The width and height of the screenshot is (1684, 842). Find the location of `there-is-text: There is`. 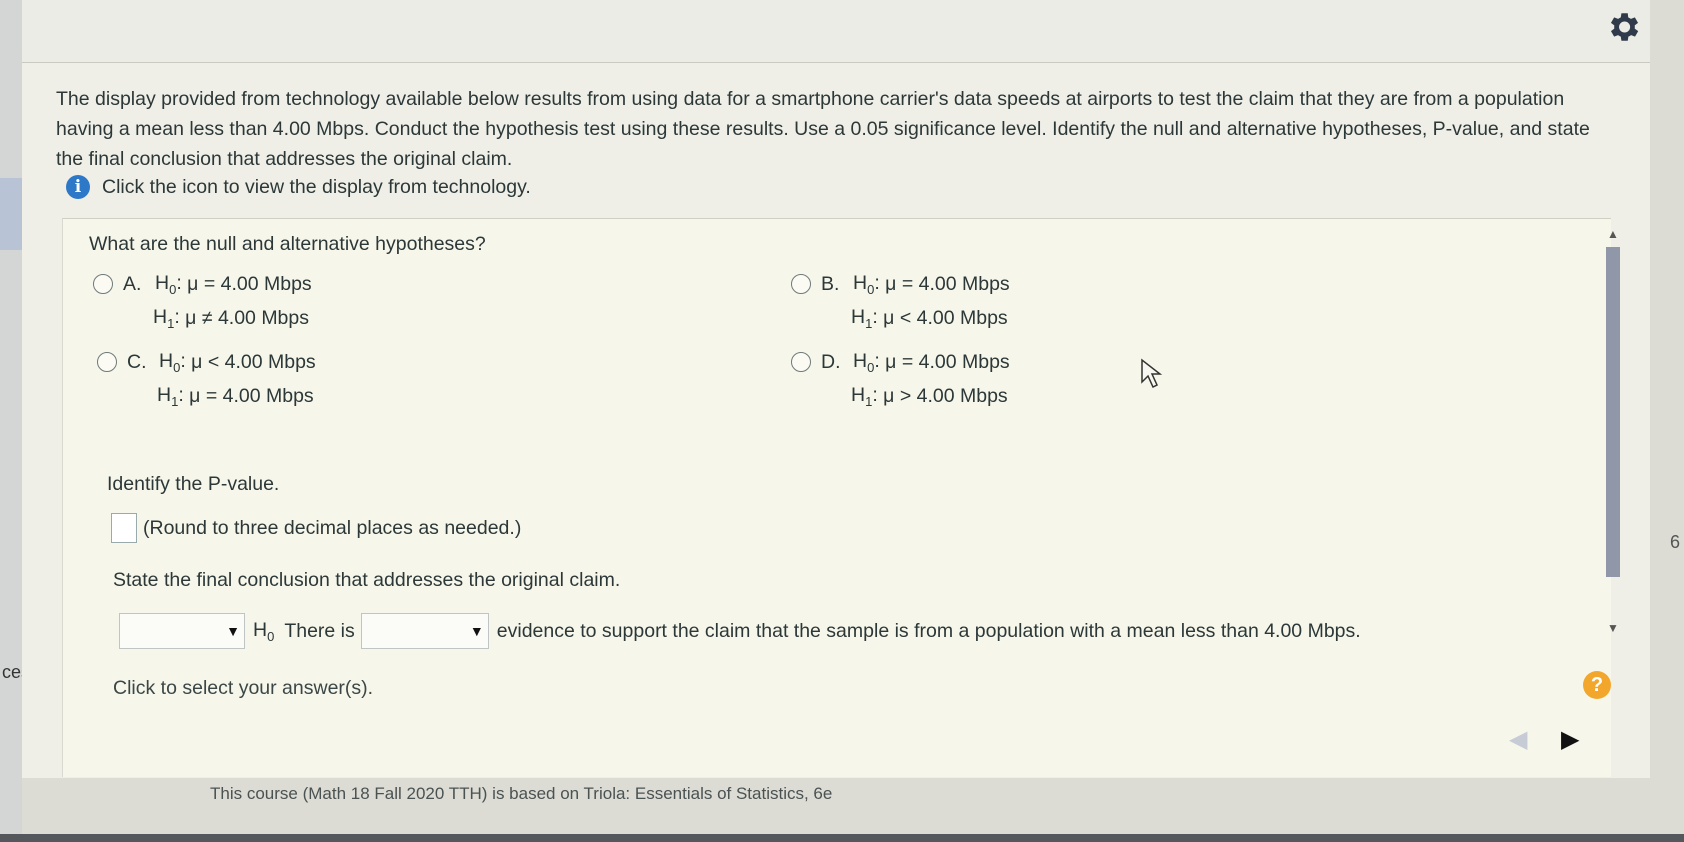

there-is-text: There is is located at coordinates (319, 630).